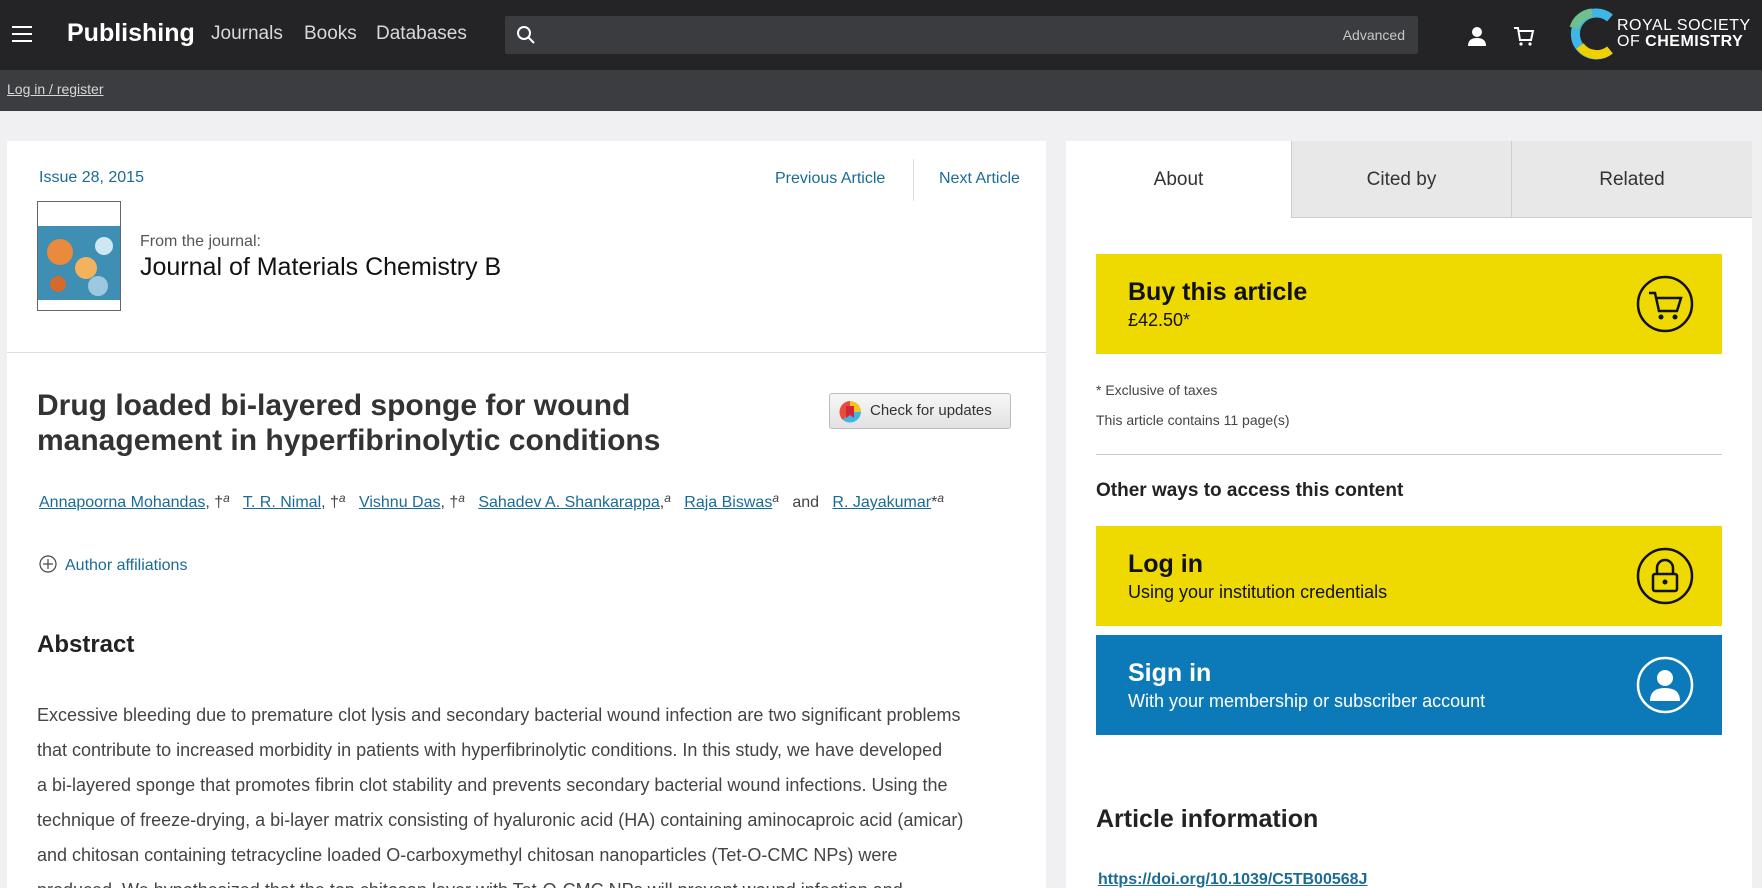 The image size is (1762, 888). I want to click on account-bar: Log in / register, so click(881, 90).